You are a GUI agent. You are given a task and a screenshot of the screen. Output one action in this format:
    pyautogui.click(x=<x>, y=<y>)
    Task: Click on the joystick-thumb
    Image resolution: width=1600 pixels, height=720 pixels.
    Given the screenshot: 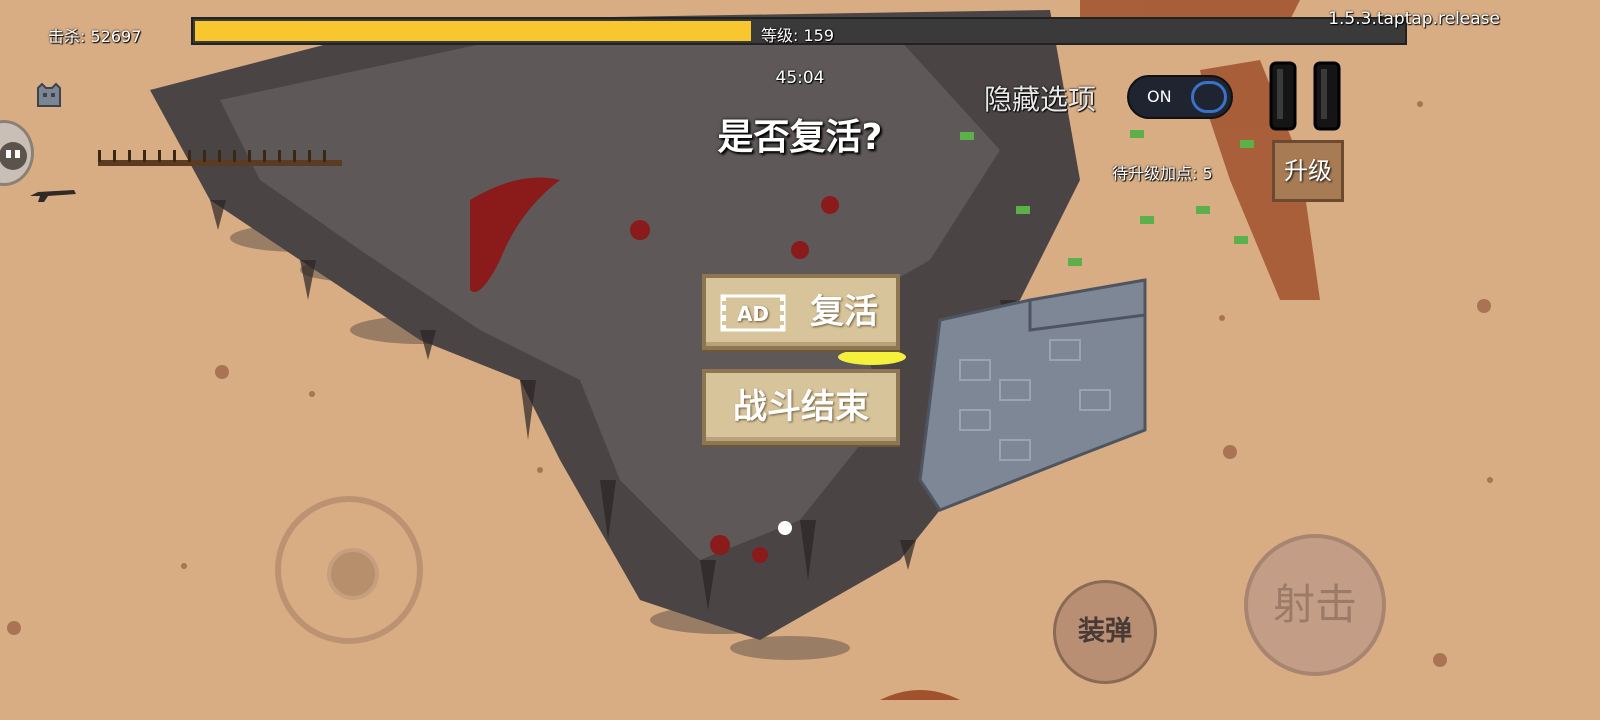 What is the action you would take?
    pyautogui.click(x=353, y=574)
    